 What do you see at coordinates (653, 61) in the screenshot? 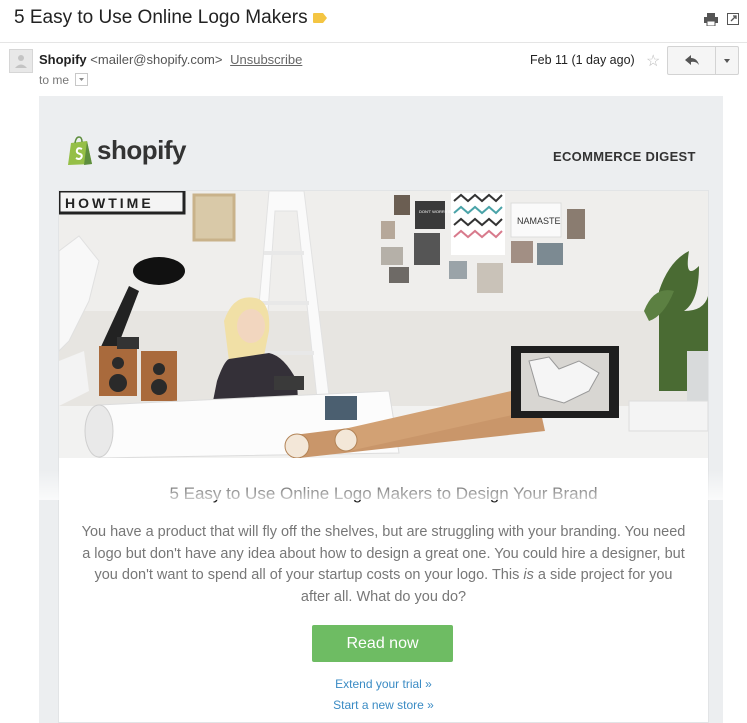
I see `star-icon: ☆` at bounding box center [653, 61].